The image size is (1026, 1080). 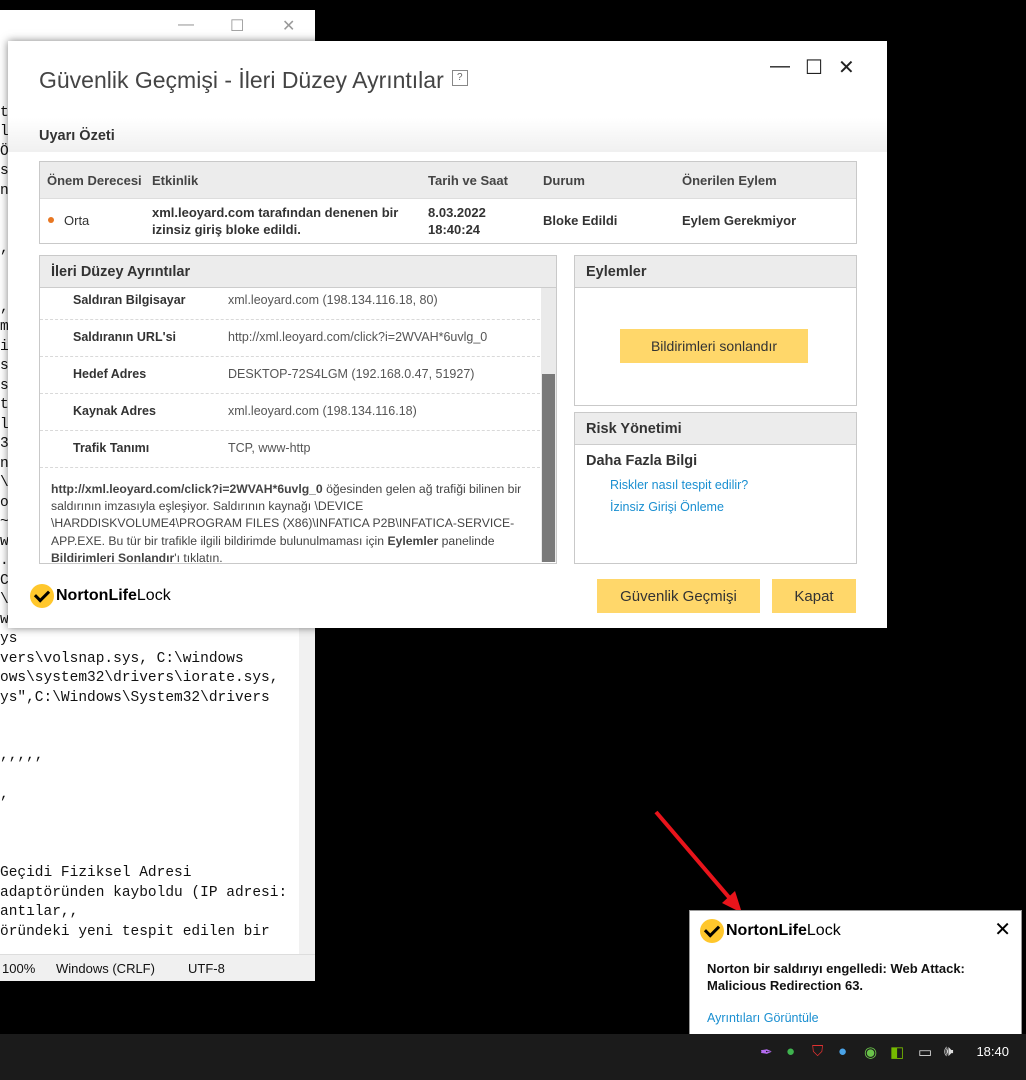 What do you see at coordinates (513, 1057) in the screenshot?
I see `taskbar: ✒ ● ⛉ ● ◉ ◧ ▭ 🕪 18:40` at bounding box center [513, 1057].